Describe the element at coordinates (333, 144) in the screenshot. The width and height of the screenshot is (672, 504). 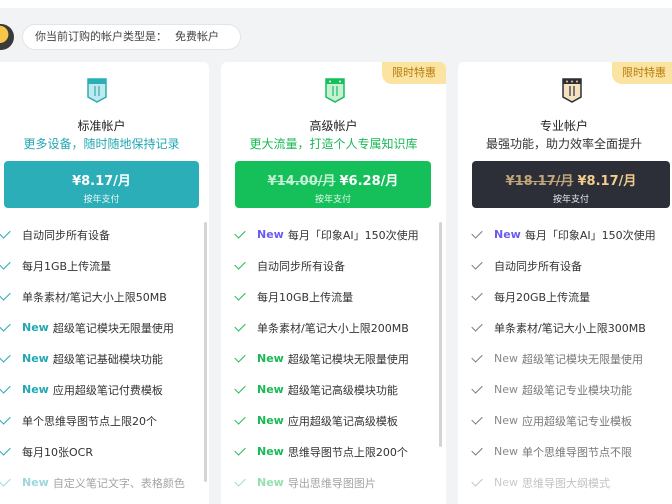
I see `advanced-plan-subtitle: 更大流量，打造个人专属知识库` at that location.